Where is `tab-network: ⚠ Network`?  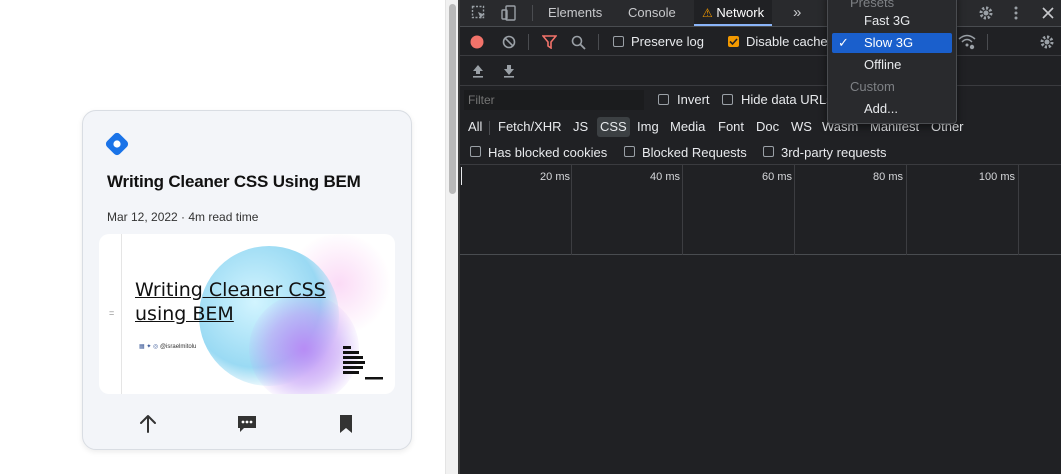 tab-network: ⚠ Network is located at coordinates (733, 13).